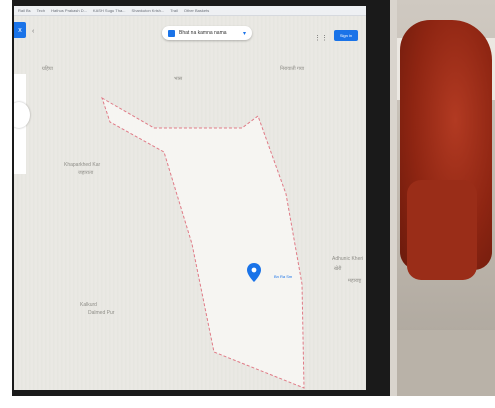 This screenshot has width=495, height=408. Describe the element at coordinates (41, 10) in the screenshot. I see `bookmark-item: Tech` at that location.